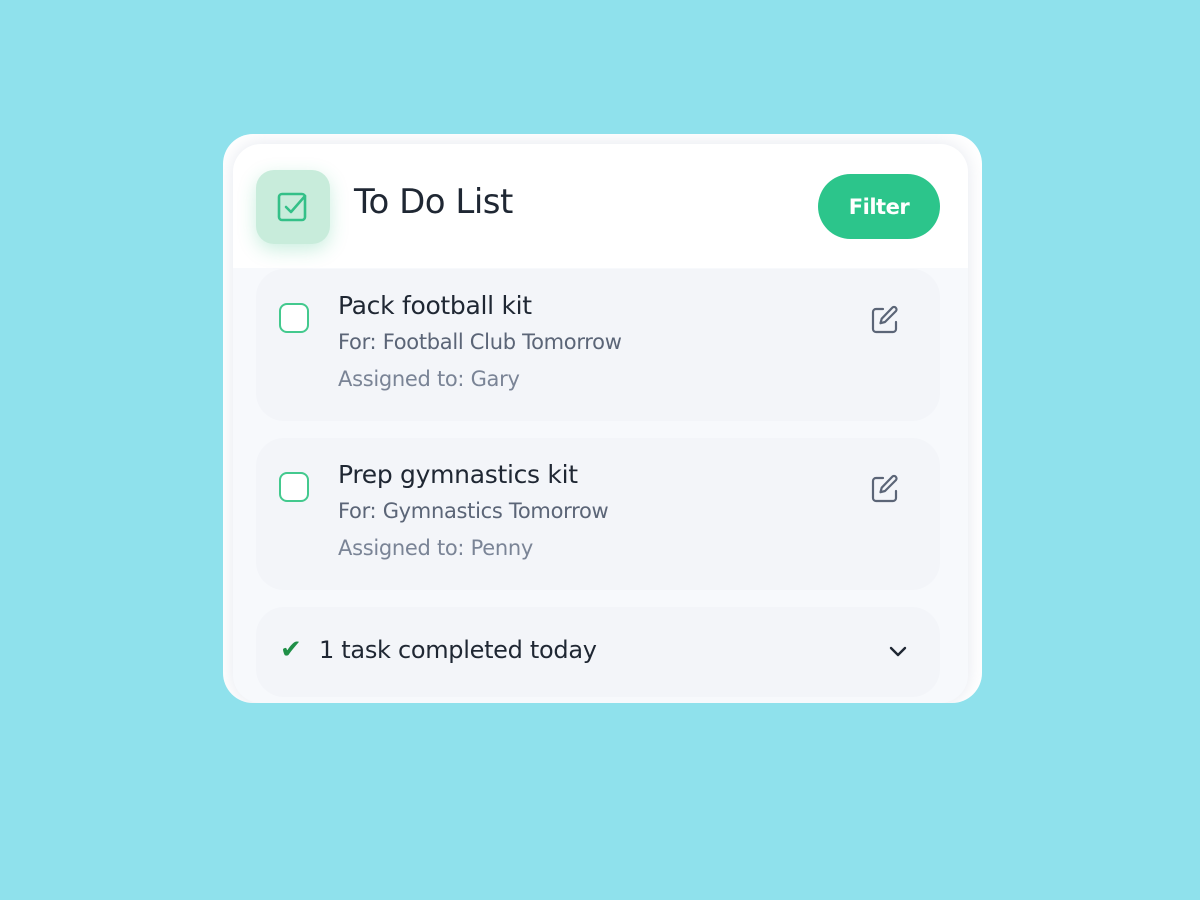 The image size is (1200, 900). I want to click on completed-count-label: 1 task completed today, so click(458, 650).